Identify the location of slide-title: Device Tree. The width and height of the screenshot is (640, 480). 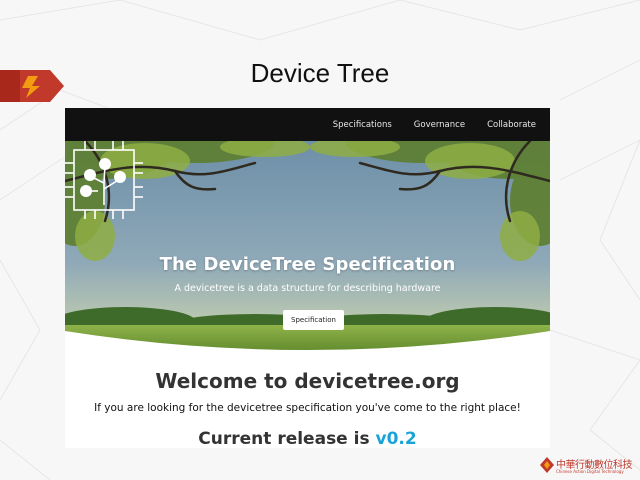
(320, 73).